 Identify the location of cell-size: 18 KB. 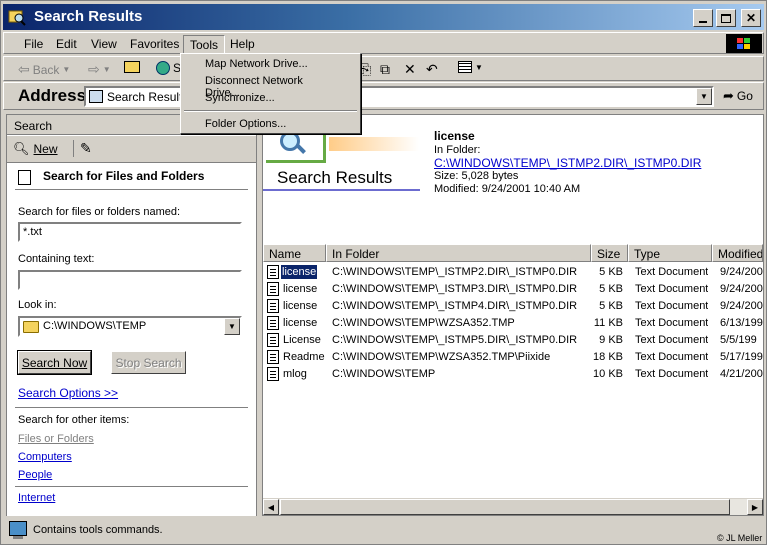
(608, 357).